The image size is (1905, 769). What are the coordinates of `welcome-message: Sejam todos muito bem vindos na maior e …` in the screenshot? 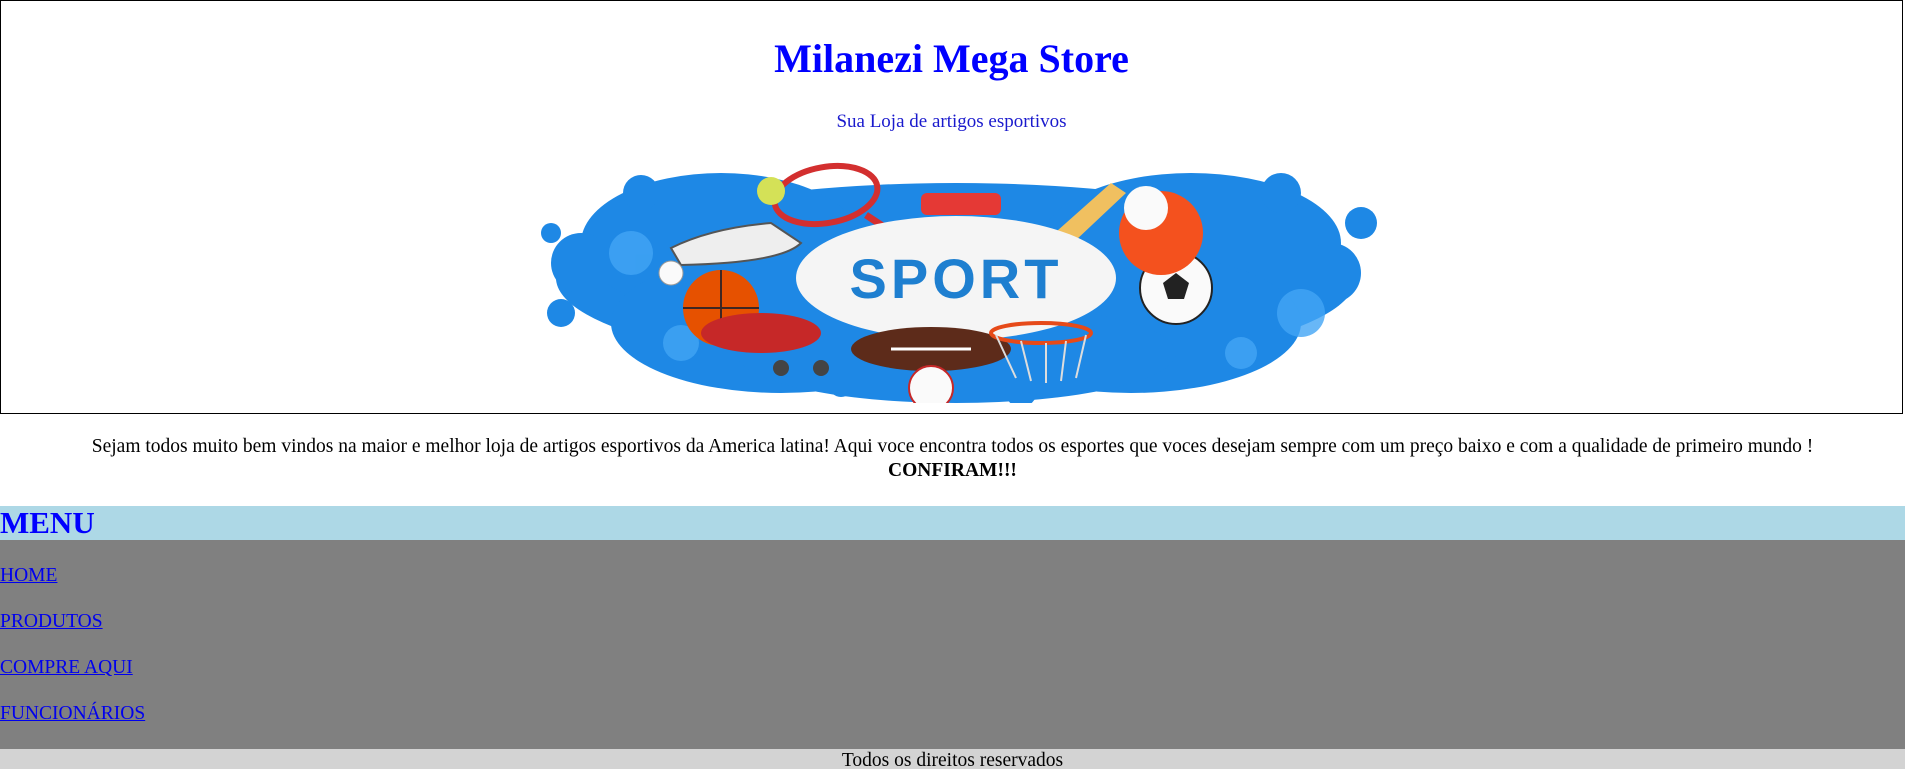 It's located at (952, 459).